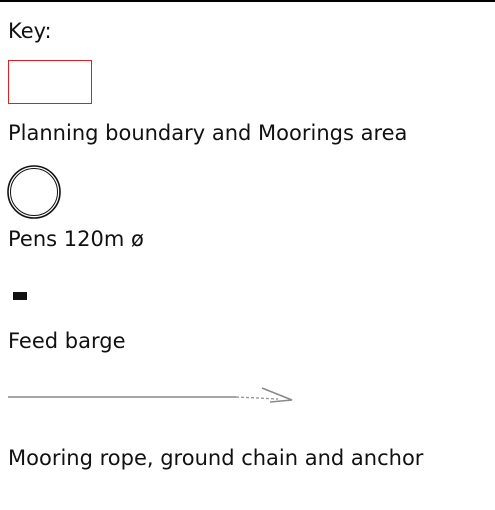 Image resolution: width=495 pixels, height=510 pixels. I want to click on feed-barge-label: Feed barge, so click(67, 341).